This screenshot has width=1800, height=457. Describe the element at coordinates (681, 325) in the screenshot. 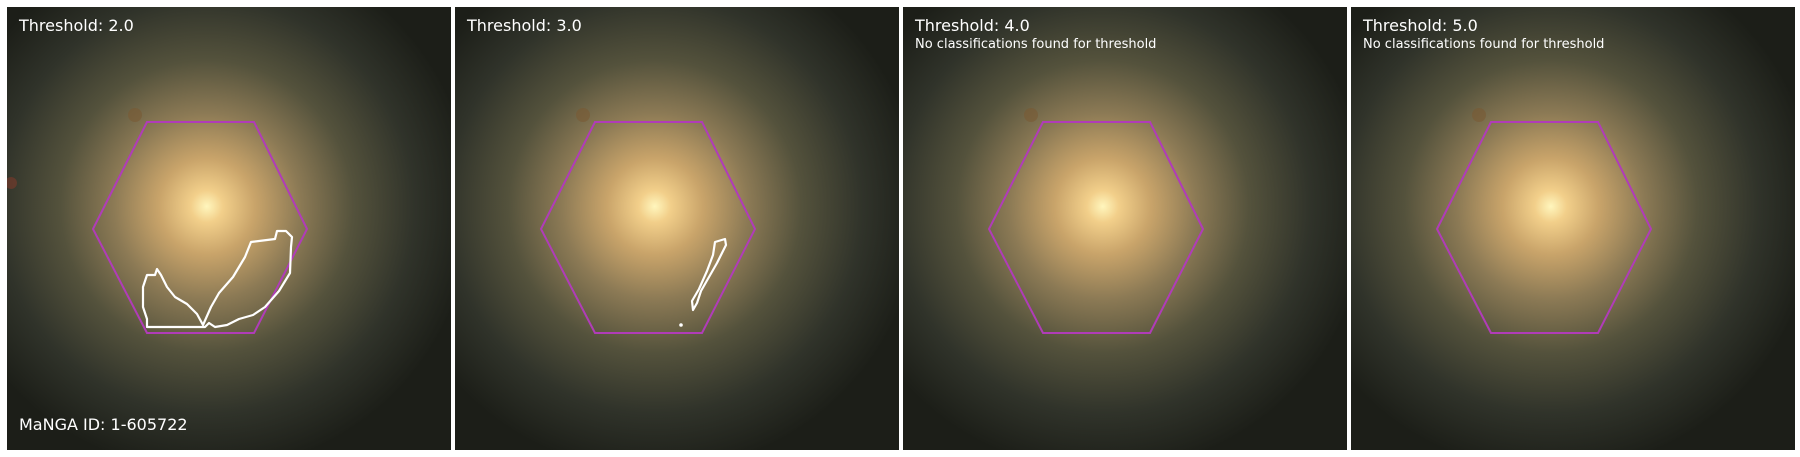

I see `classification-dot` at that location.